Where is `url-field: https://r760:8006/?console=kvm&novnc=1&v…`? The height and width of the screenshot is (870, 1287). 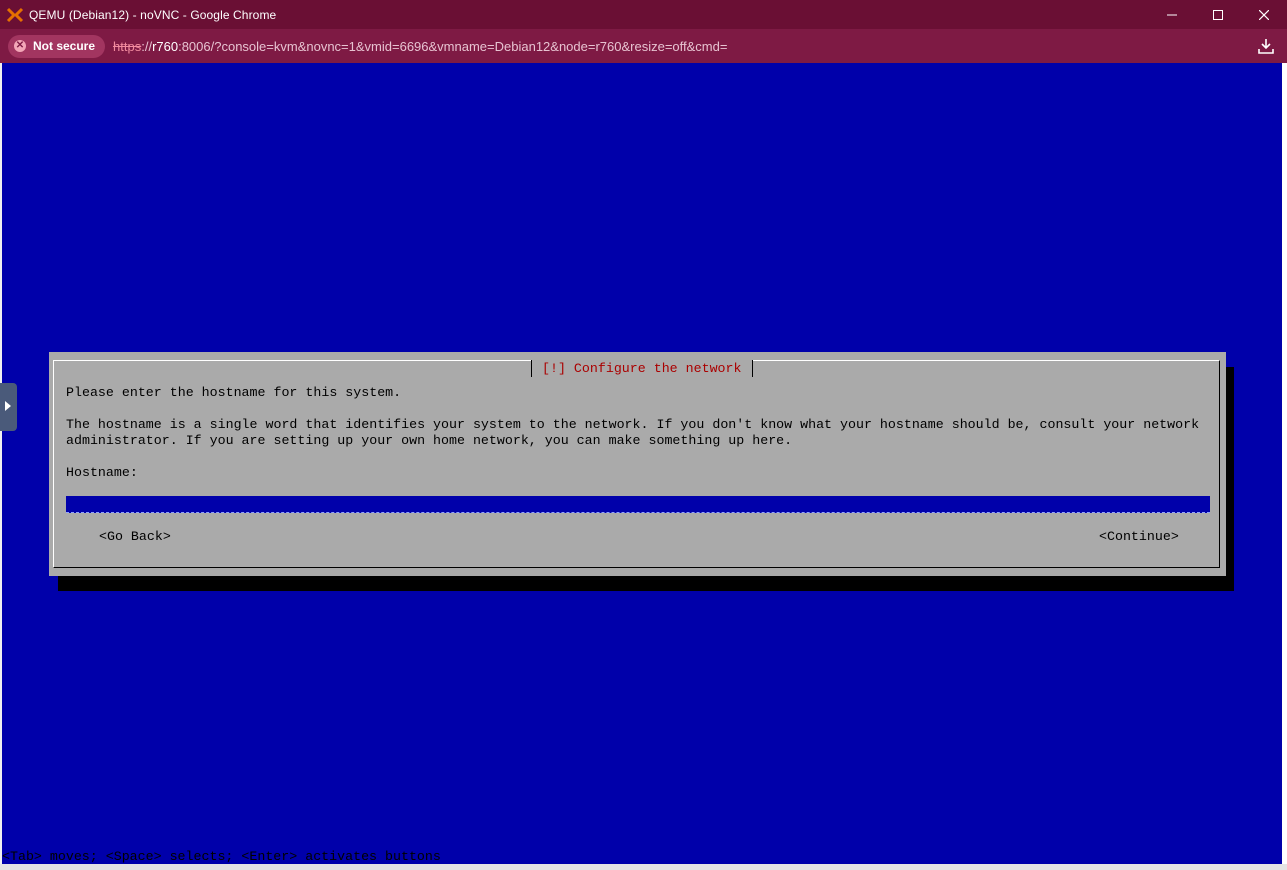
url-field: https://r760:8006/?console=kvm&novnc=1&v… is located at coordinates (420, 46).